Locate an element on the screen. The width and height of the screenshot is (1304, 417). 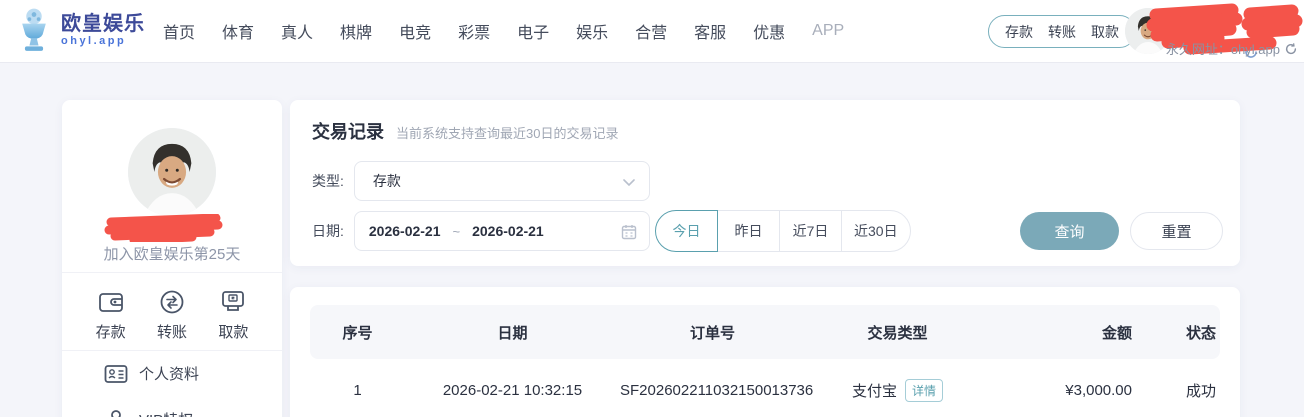
col-amount: 金额 is located at coordinates (1116, 333).